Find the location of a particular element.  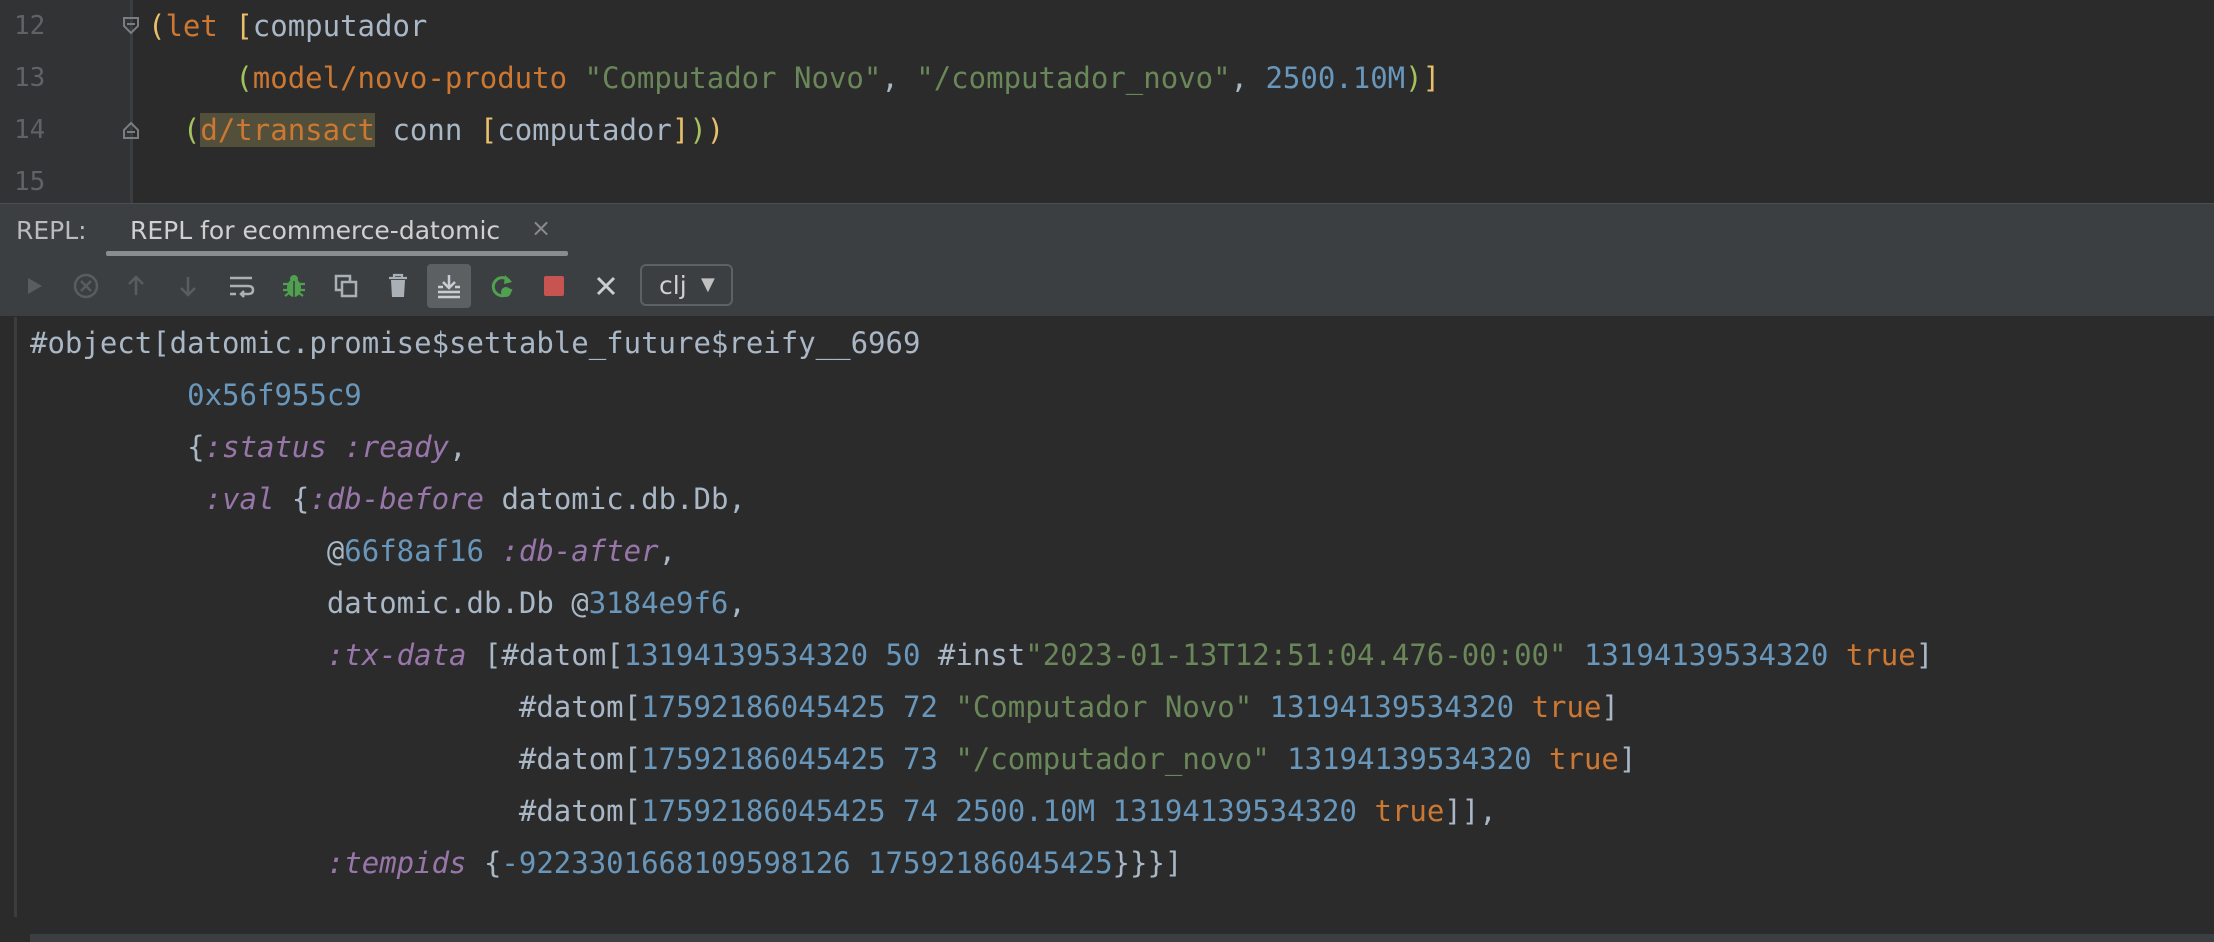

fold-end-icon is located at coordinates (131, 130).